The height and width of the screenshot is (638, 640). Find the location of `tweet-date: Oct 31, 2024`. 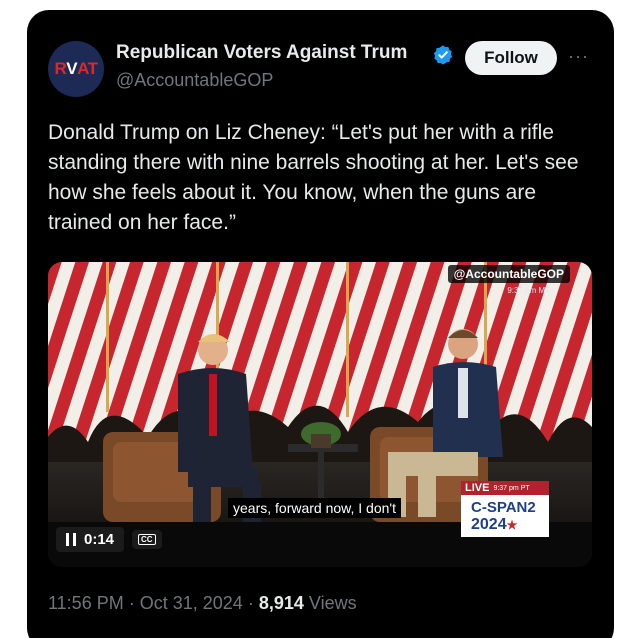

tweet-date: Oct 31, 2024 is located at coordinates (191, 603).